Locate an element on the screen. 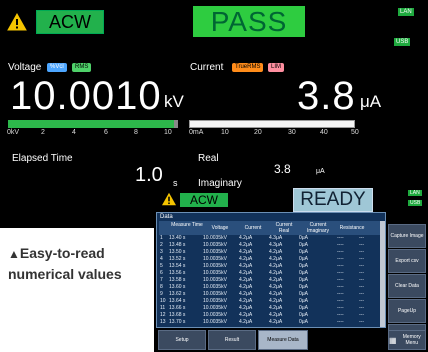 The height and width of the screenshot is (352, 428). column-header-voltage: Voltage is located at coordinates (220, 228).